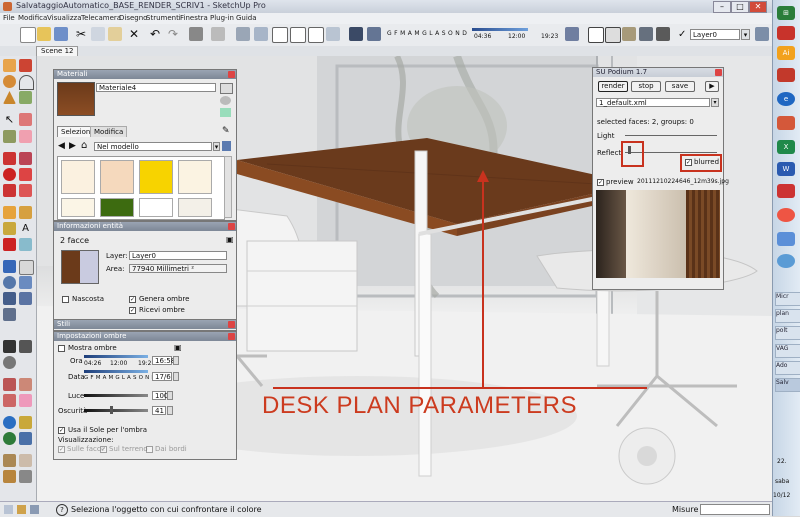  What do you see at coordinates (134, 34) in the screenshot?
I see `erase-icon: ✕` at bounding box center [134, 34].